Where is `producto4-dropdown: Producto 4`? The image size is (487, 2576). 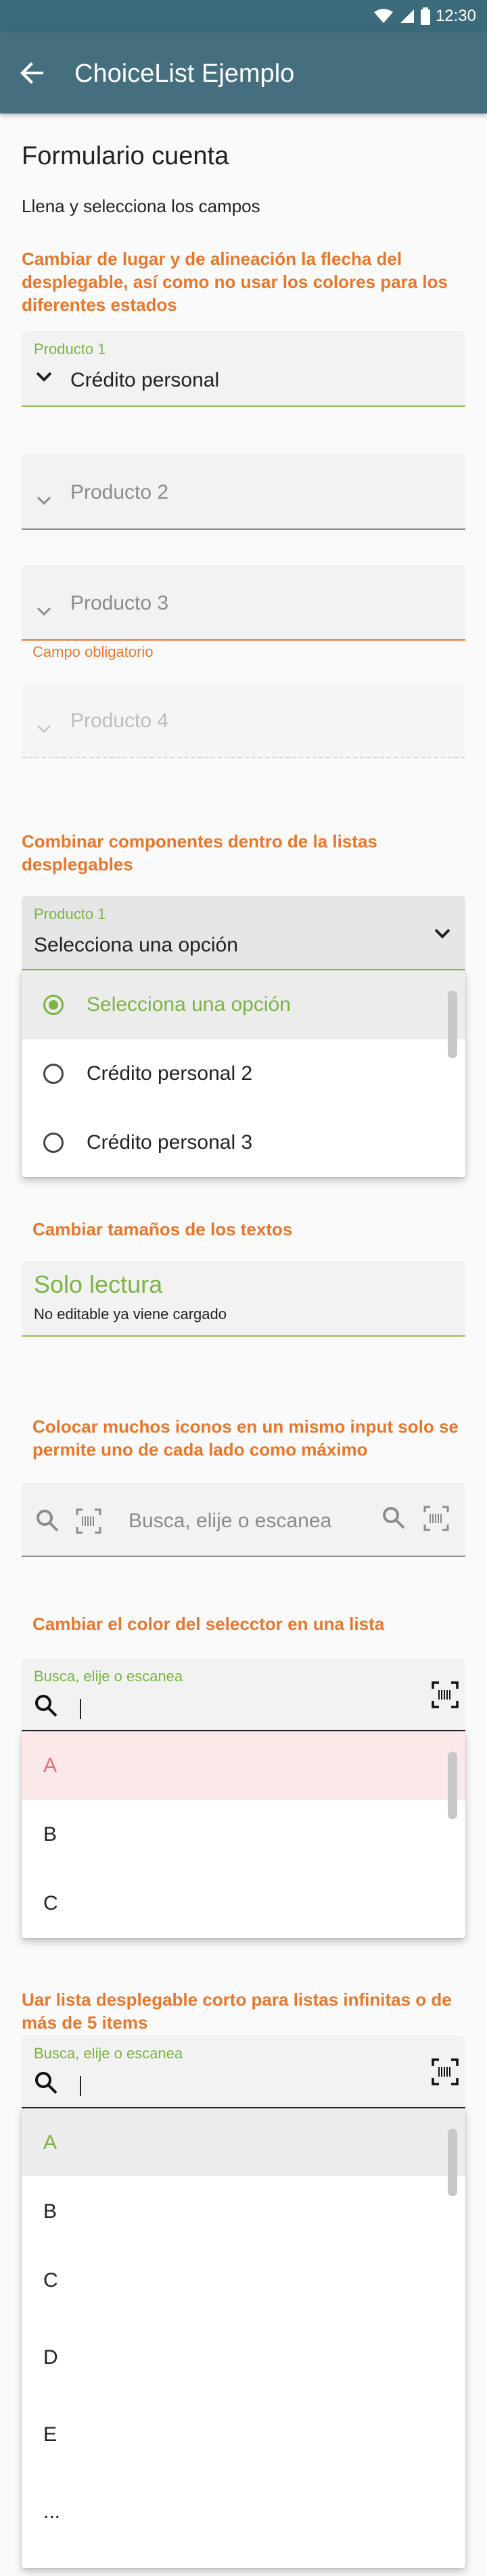 producto4-dropdown: Producto 4 is located at coordinates (243, 721).